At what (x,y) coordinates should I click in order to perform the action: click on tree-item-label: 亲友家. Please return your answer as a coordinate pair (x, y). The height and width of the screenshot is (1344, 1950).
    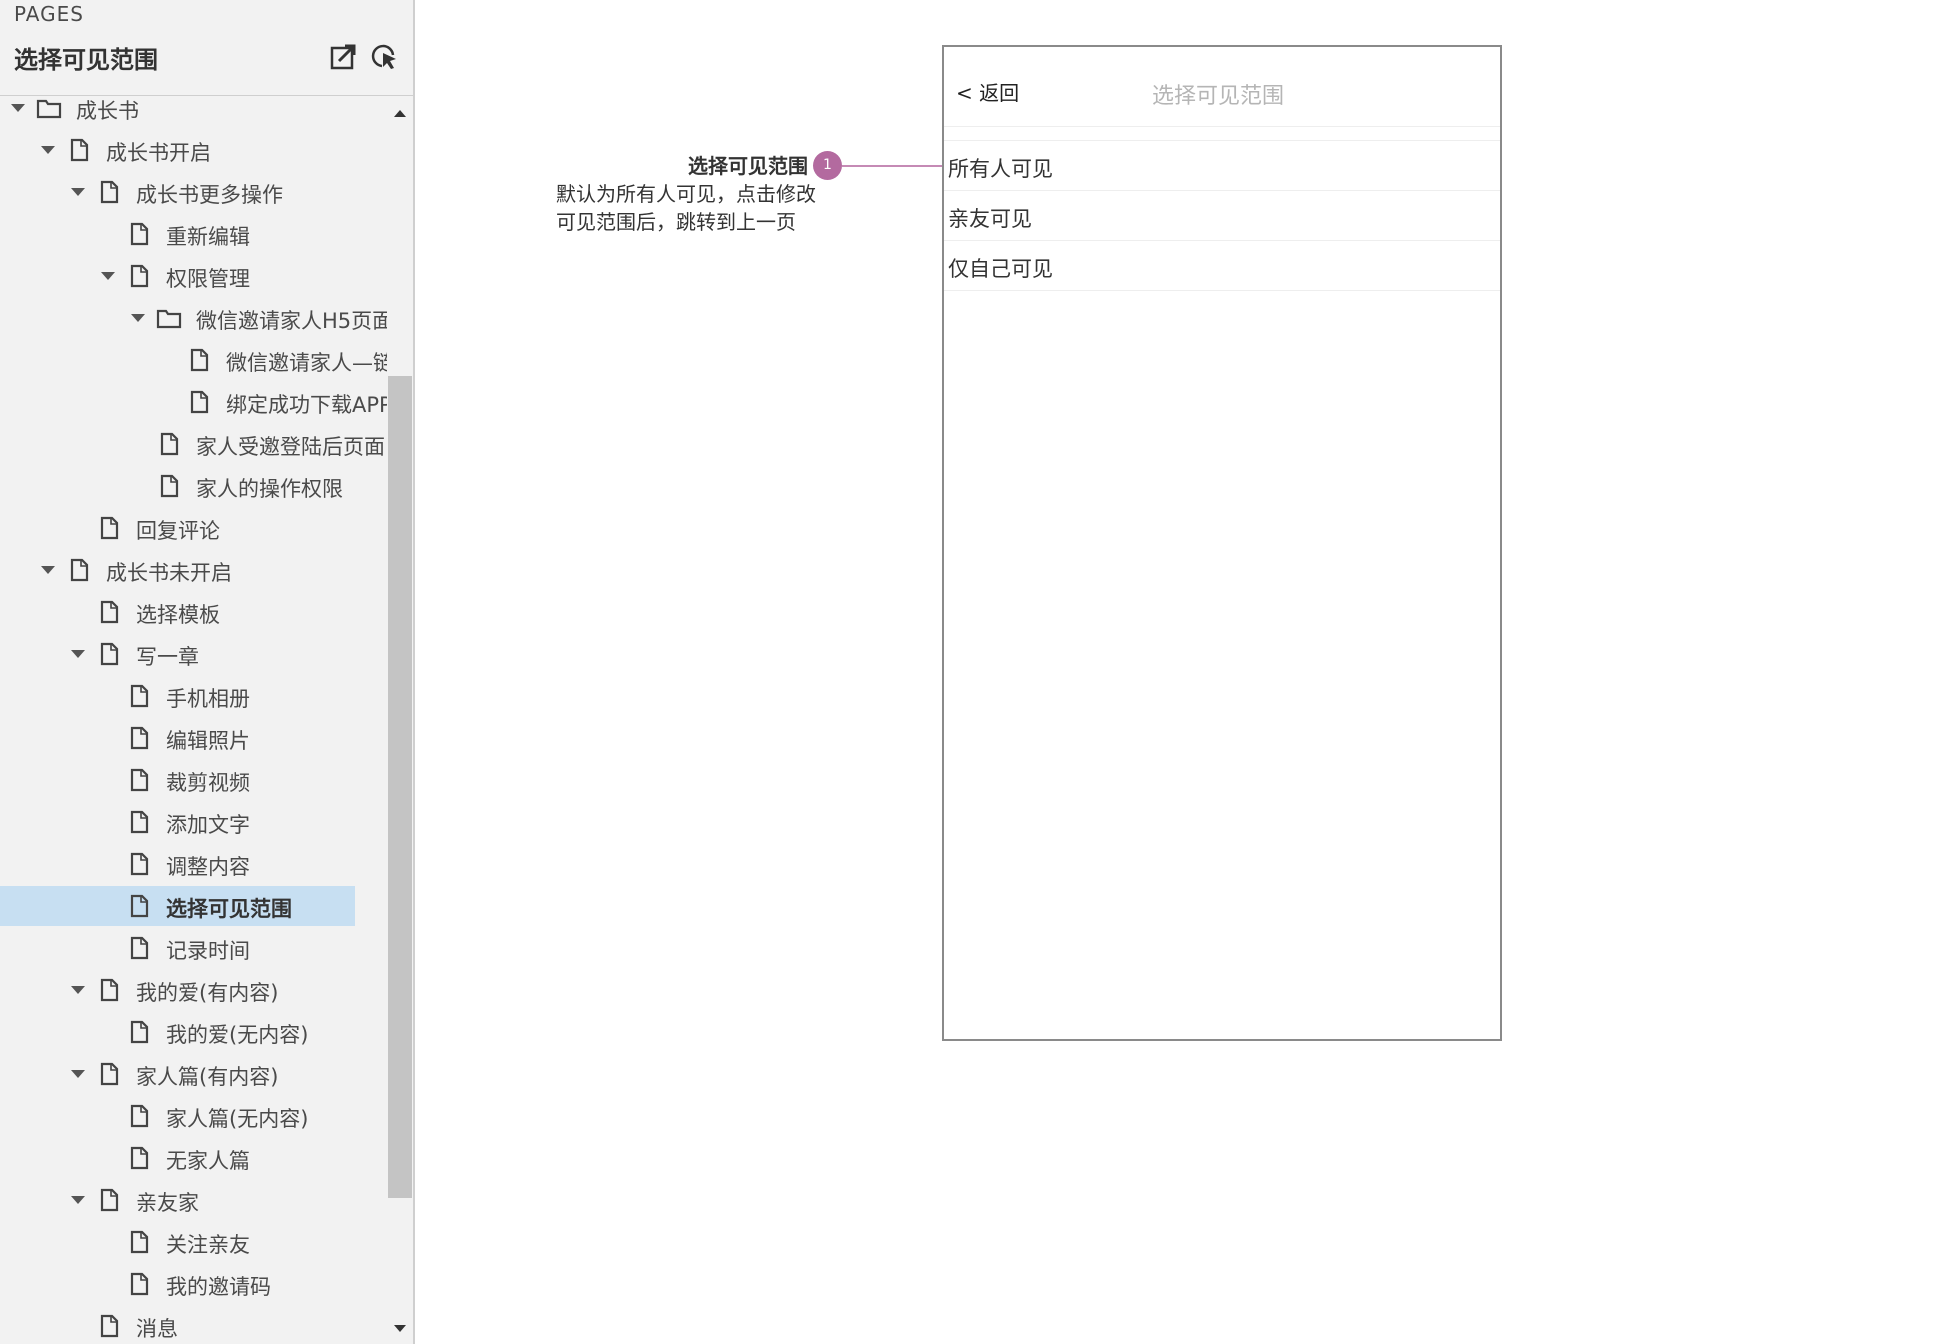
    Looking at the image, I should click on (167, 1203).